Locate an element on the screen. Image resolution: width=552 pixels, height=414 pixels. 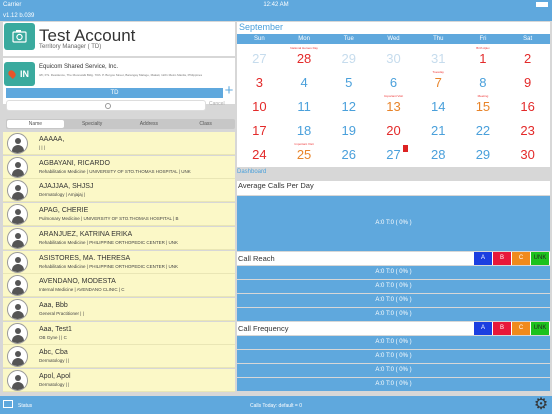
camera-button is located at coordinates (19, 36).